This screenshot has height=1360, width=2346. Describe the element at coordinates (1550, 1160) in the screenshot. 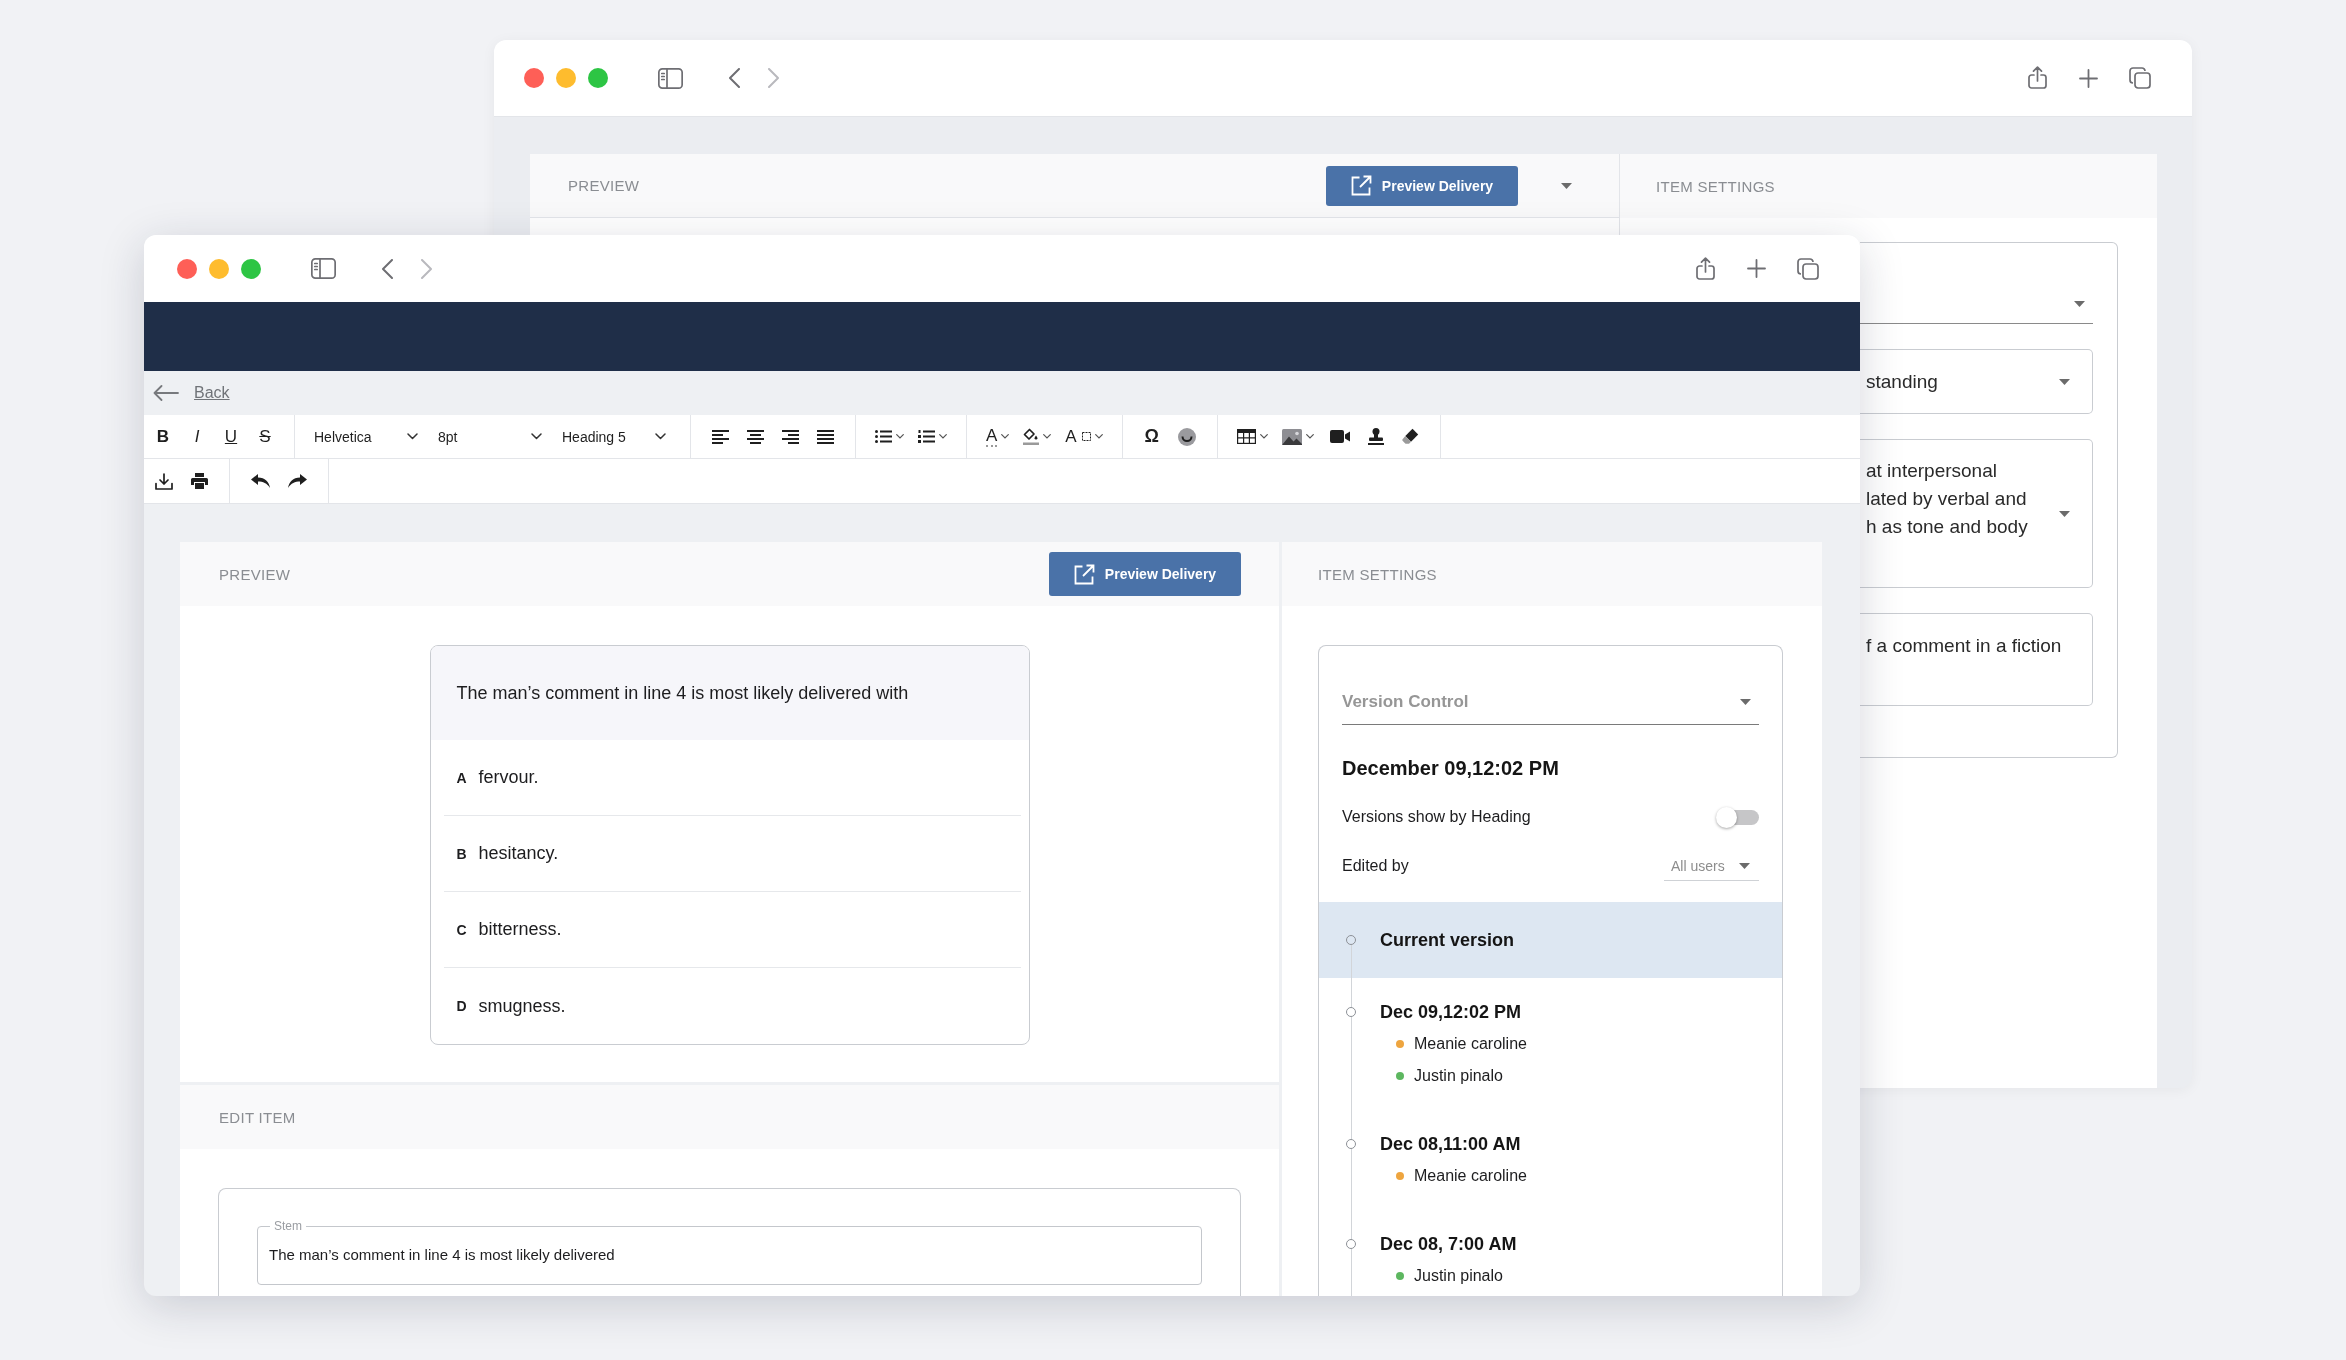

I see `version-item: Dec 08,11:00 AM Meanie caroline` at that location.